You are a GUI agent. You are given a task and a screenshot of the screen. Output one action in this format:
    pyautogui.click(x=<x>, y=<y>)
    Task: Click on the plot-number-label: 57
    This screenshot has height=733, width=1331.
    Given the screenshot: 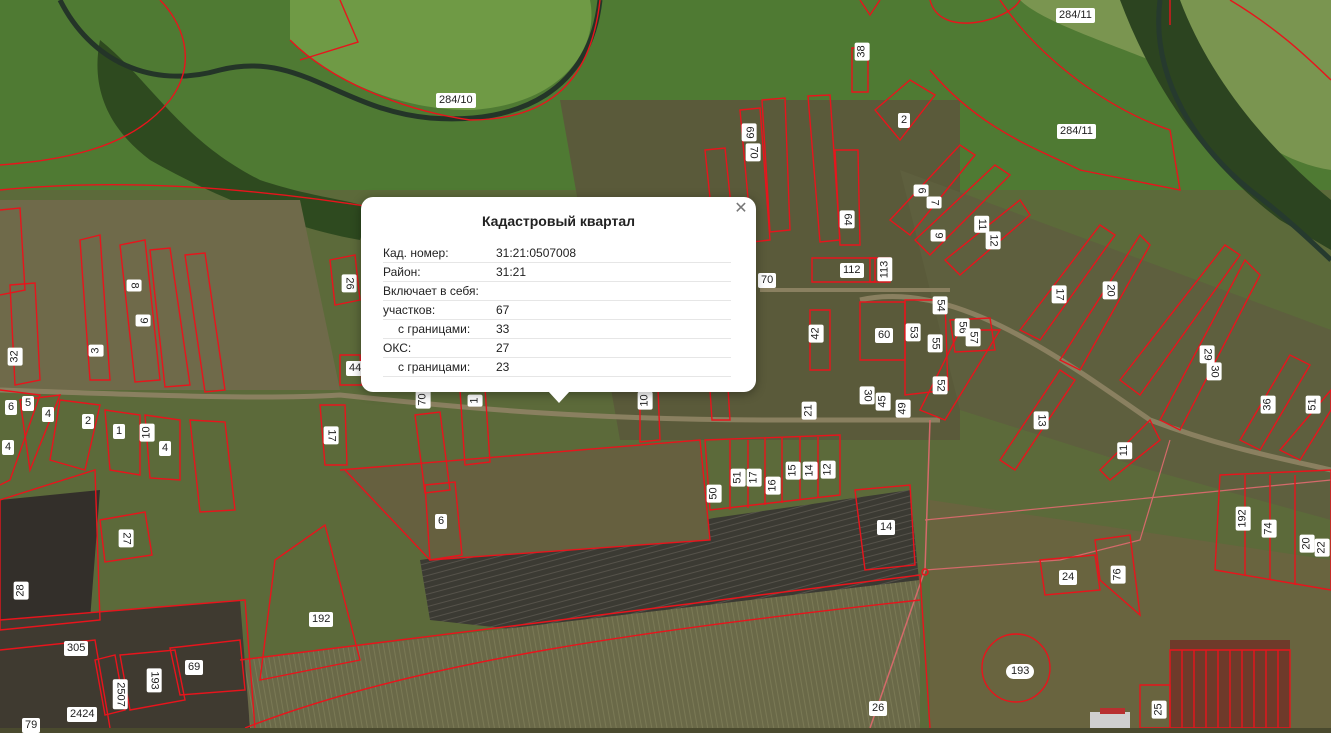 What is the action you would take?
    pyautogui.click(x=973, y=337)
    